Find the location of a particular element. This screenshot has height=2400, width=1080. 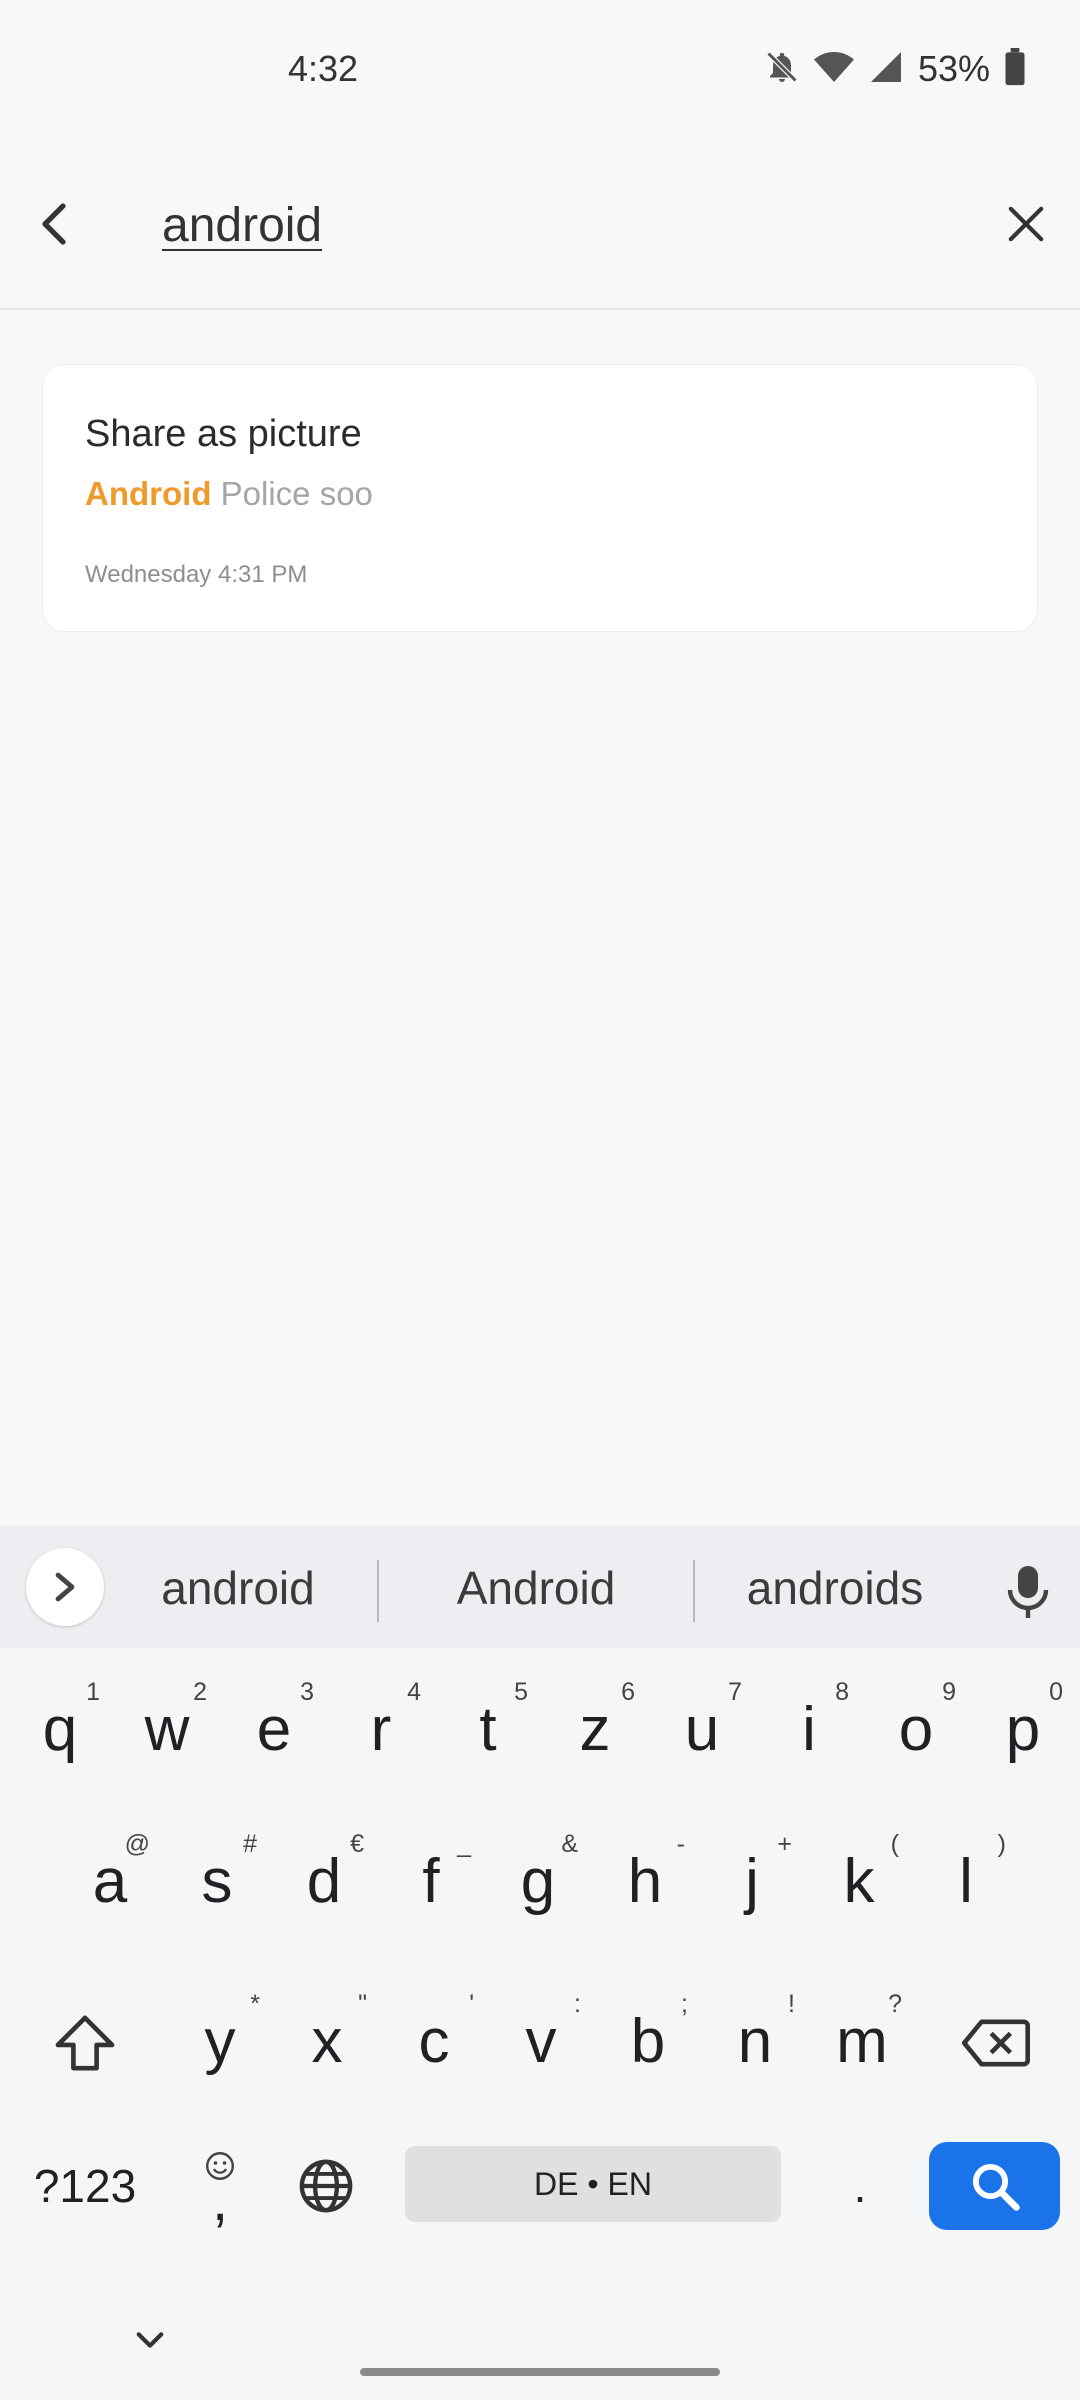

chevron-right-icon is located at coordinates (65, 1587).